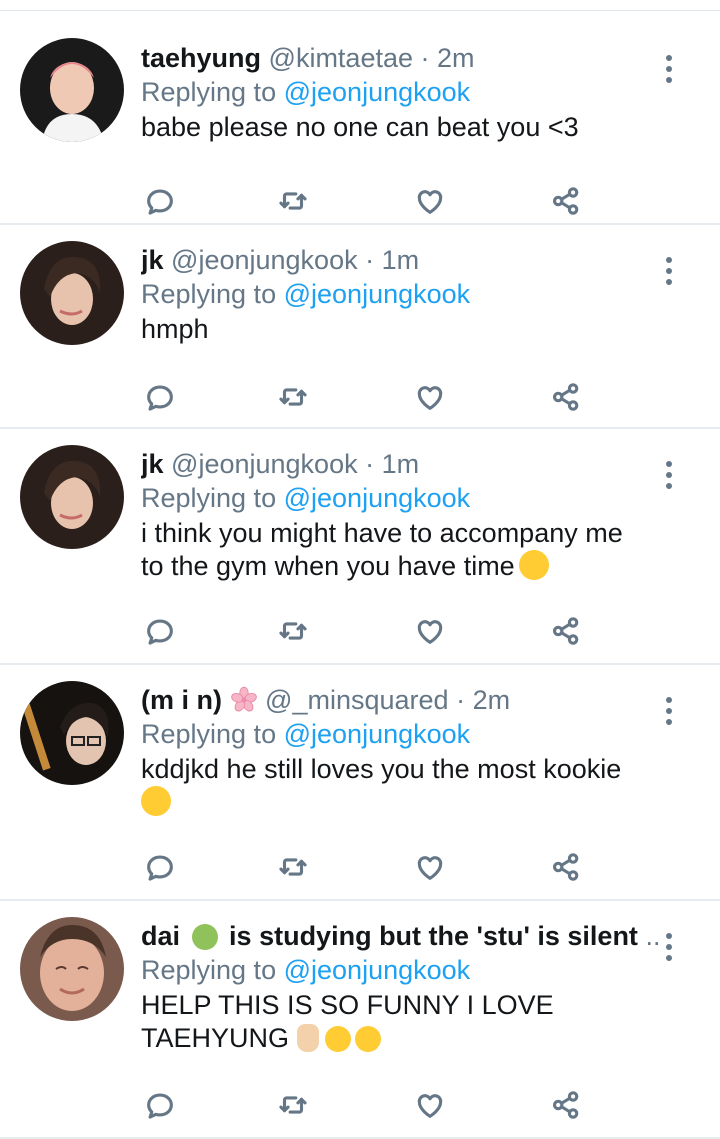 This screenshot has height=1139, width=720. I want to click on tweet-text-line: to the gym when you have time, so click(395, 566).